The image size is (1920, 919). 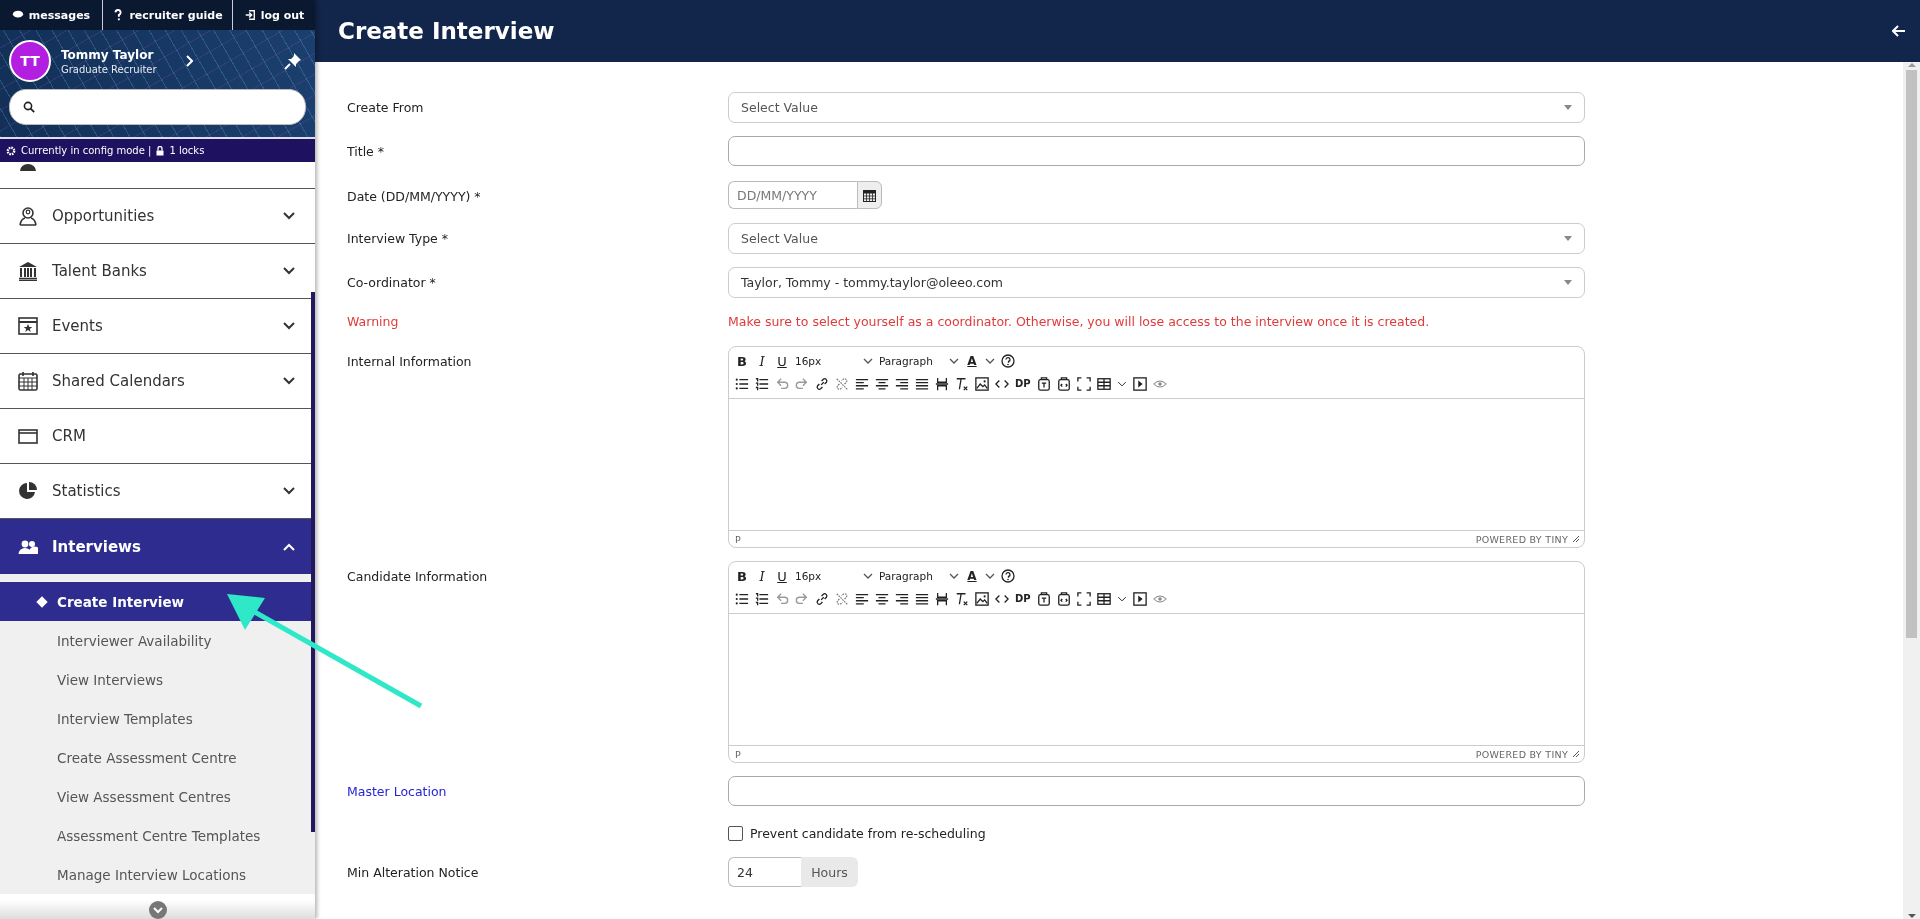 I want to click on top-link: log out, so click(x=274, y=15).